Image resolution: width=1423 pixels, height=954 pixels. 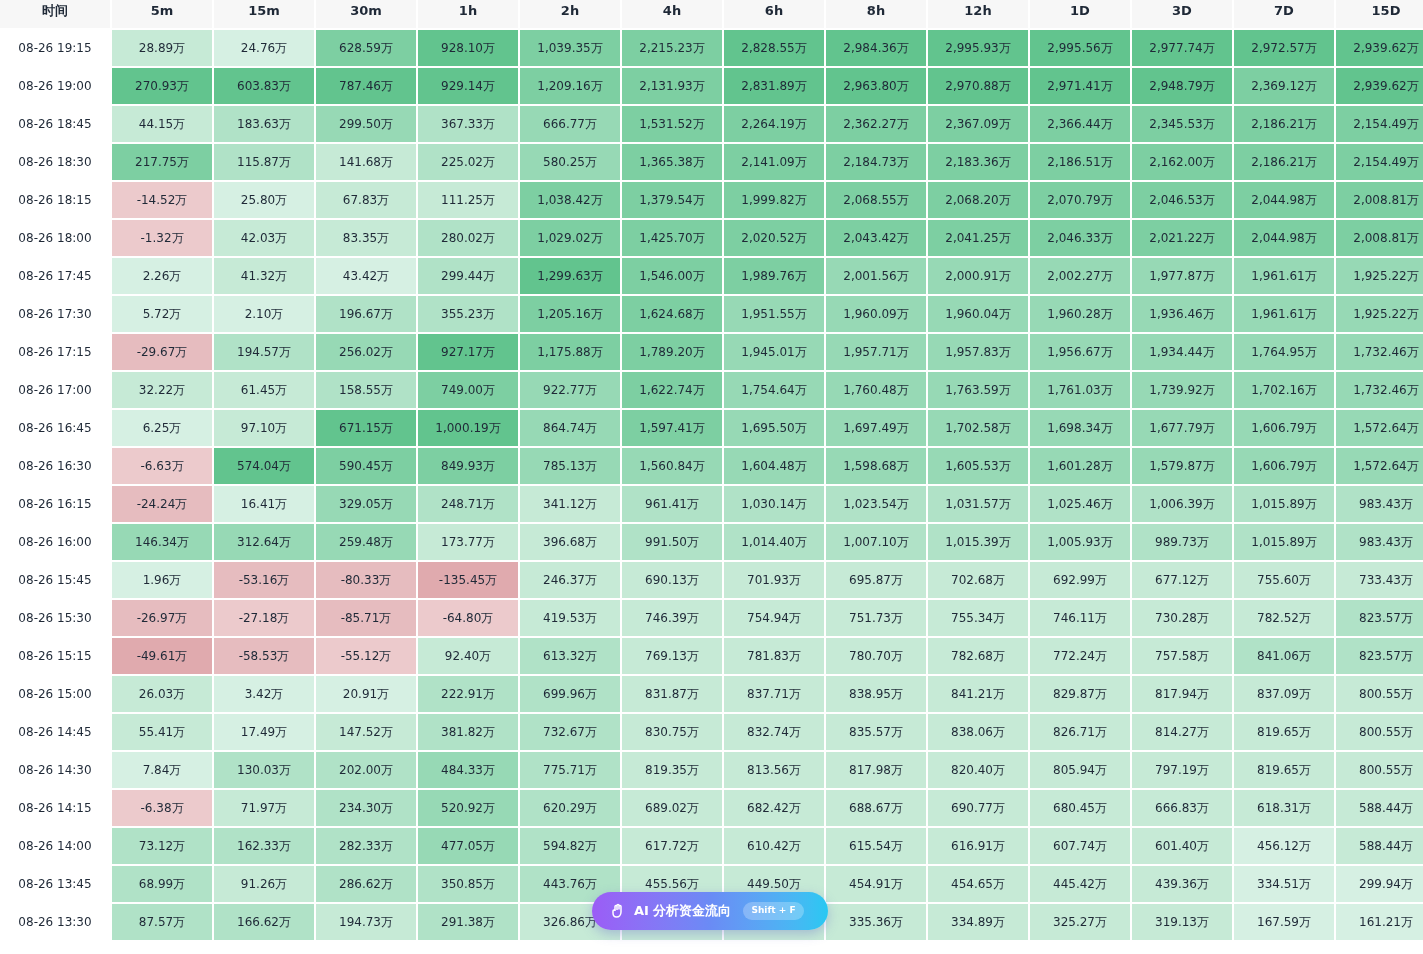 I want to click on heatmap-cell: 147.52万, so click(x=366, y=732).